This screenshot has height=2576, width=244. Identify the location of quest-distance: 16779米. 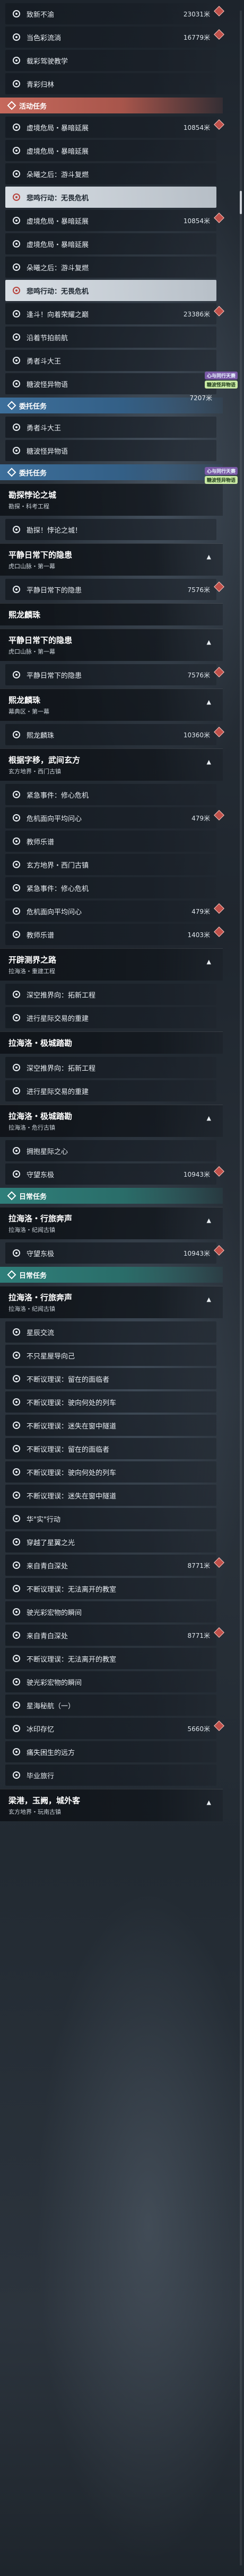
(197, 37).